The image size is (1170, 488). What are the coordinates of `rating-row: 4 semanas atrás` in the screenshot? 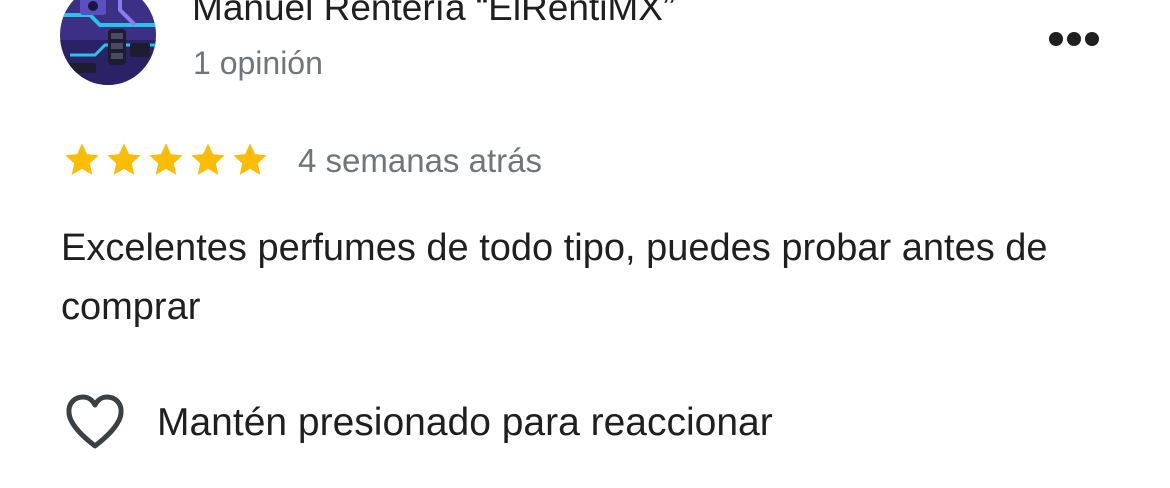 It's located at (302, 160).